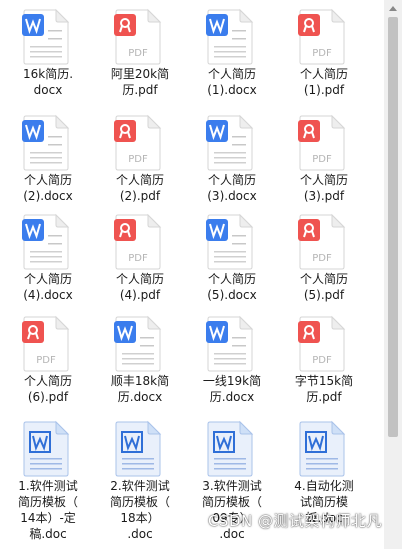 The width and height of the screenshot is (402, 549). What do you see at coordinates (393, 227) in the screenshot?
I see `scroll-thumb` at bounding box center [393, 227].